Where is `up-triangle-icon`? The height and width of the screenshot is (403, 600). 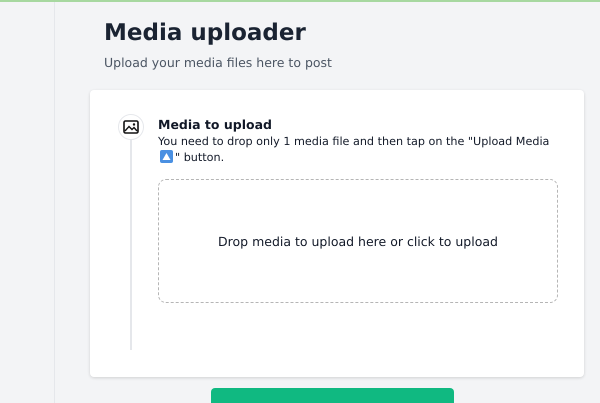
up-triangle-icon is located at coordinates (166, 156).